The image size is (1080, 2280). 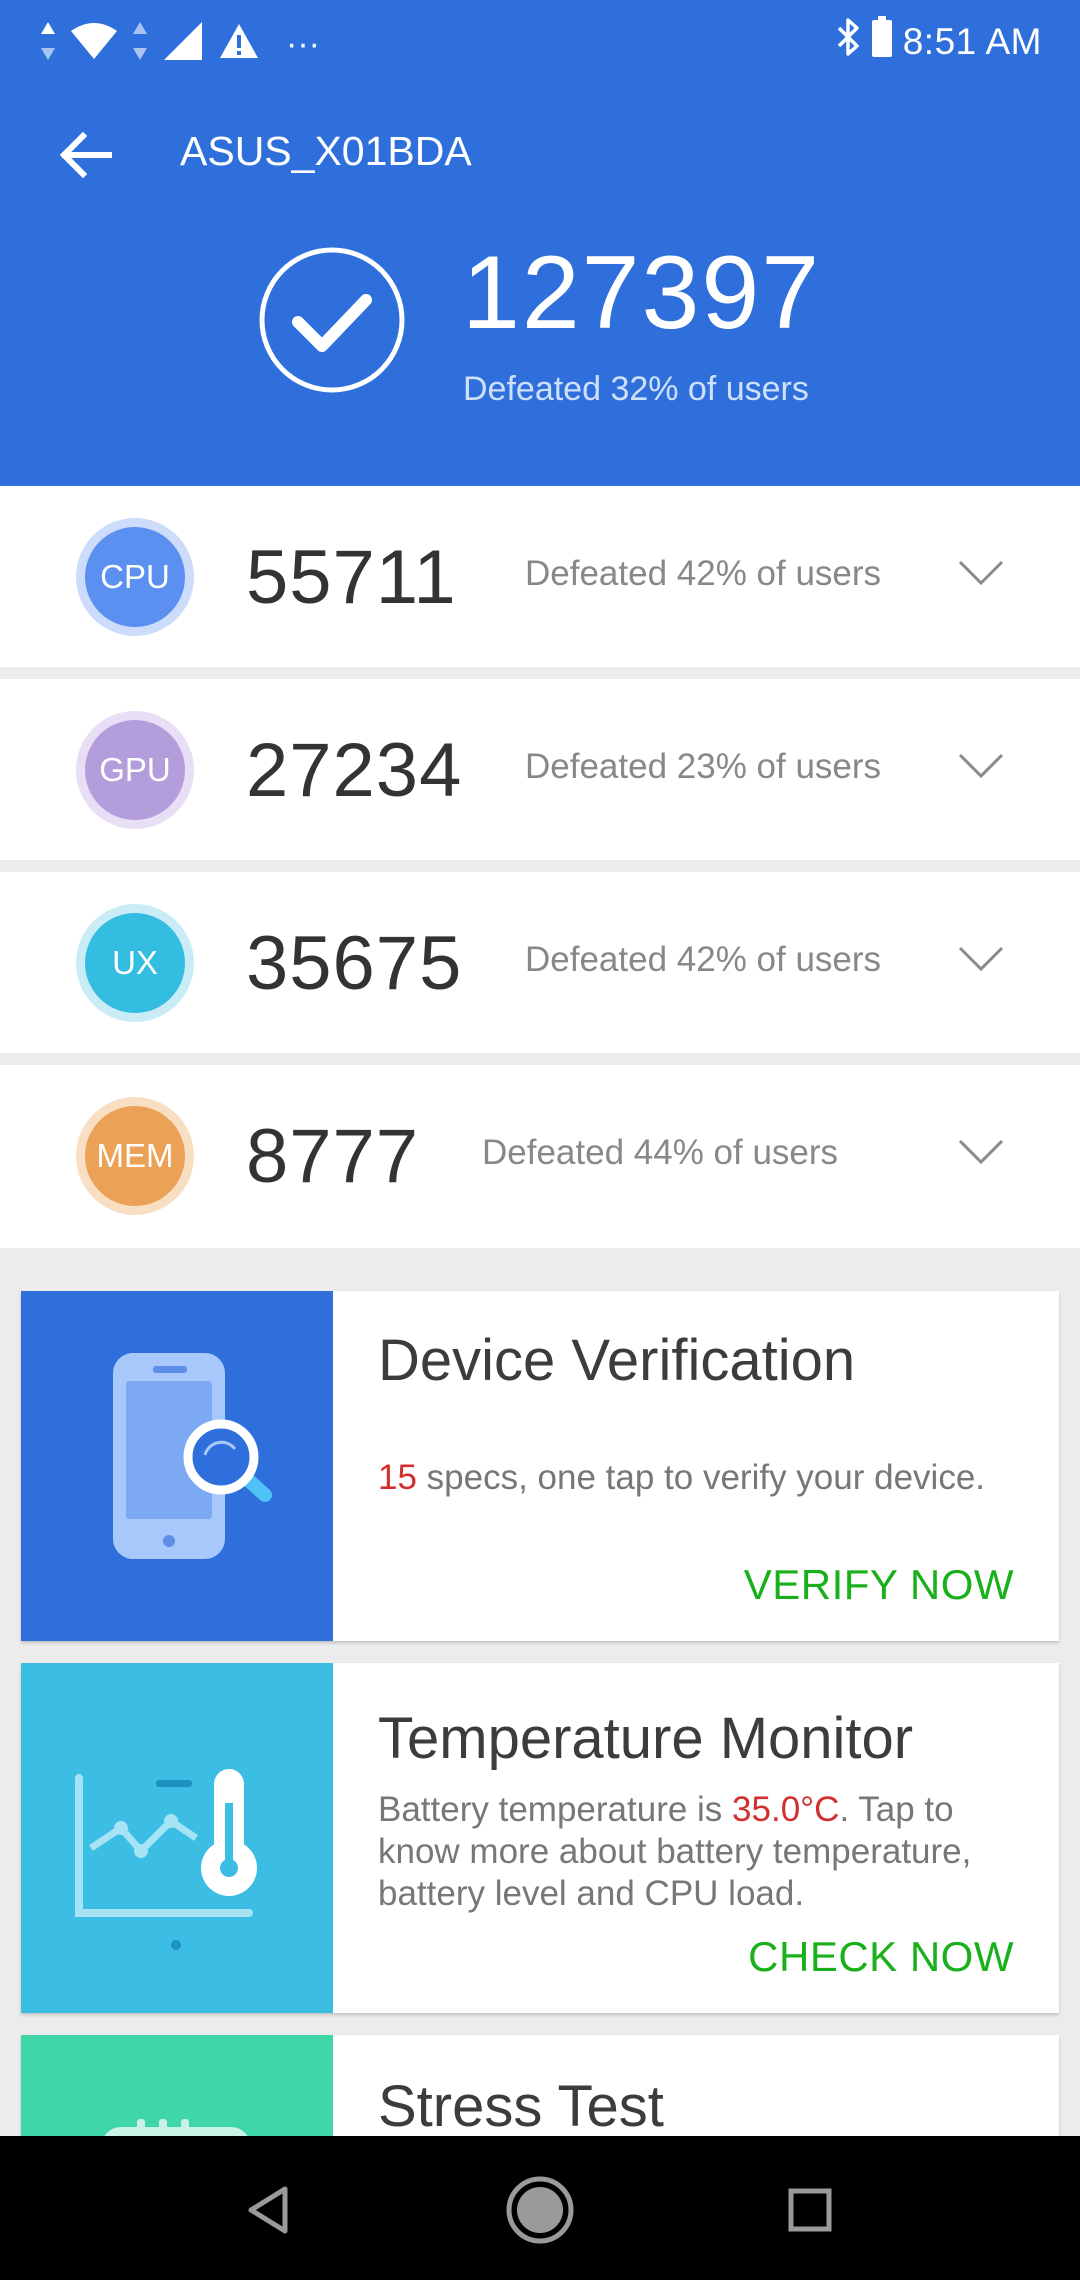 I want to click on cpu-defeated-text: Defeated 42% of users, so click(x=703, y=573).